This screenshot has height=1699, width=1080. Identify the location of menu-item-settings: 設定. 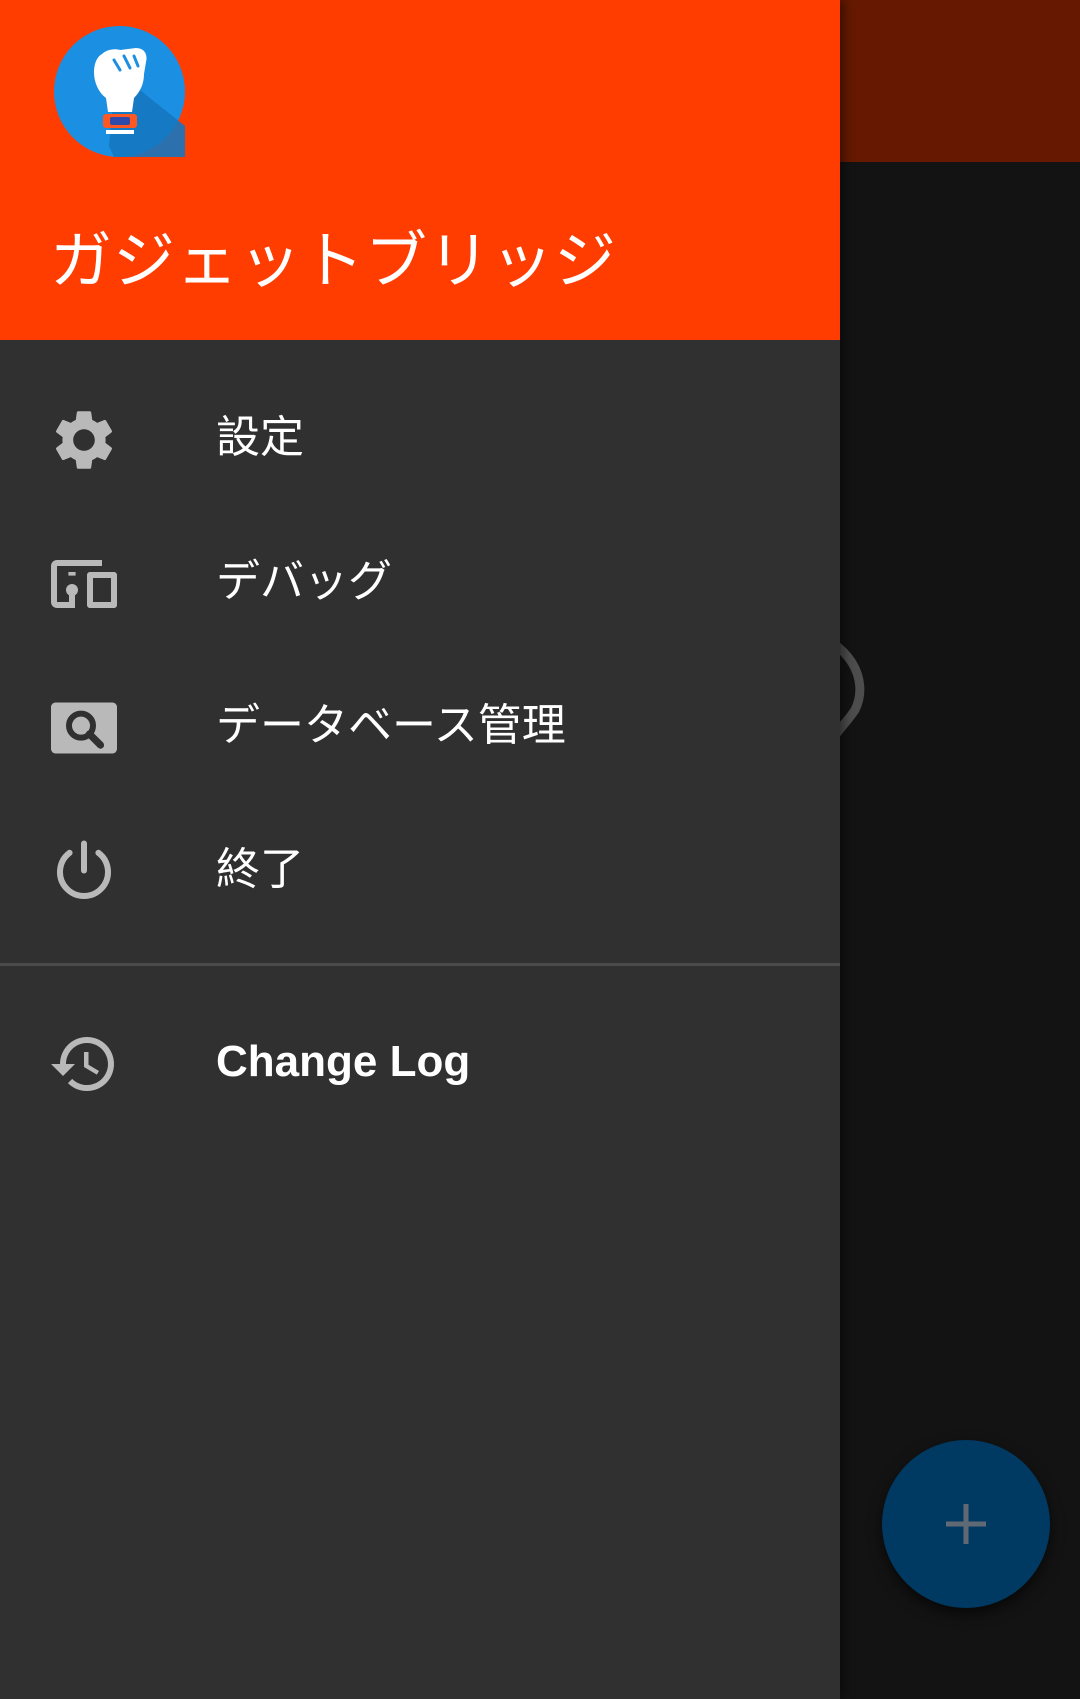
(420, 436).